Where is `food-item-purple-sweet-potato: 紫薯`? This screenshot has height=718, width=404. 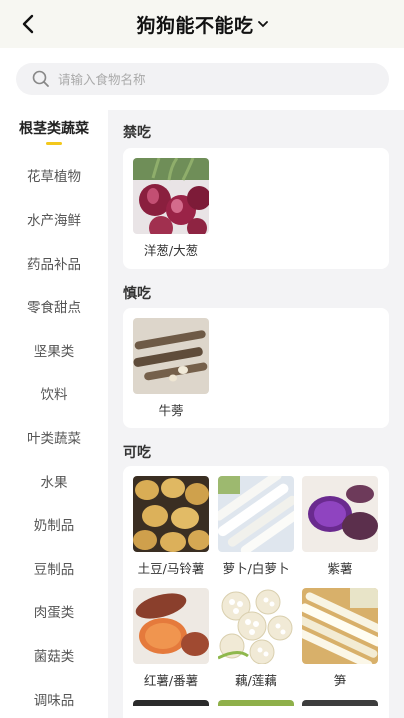 food-item-purple-sweet-potato: 紫薯 is located at coordinates (340, 526).